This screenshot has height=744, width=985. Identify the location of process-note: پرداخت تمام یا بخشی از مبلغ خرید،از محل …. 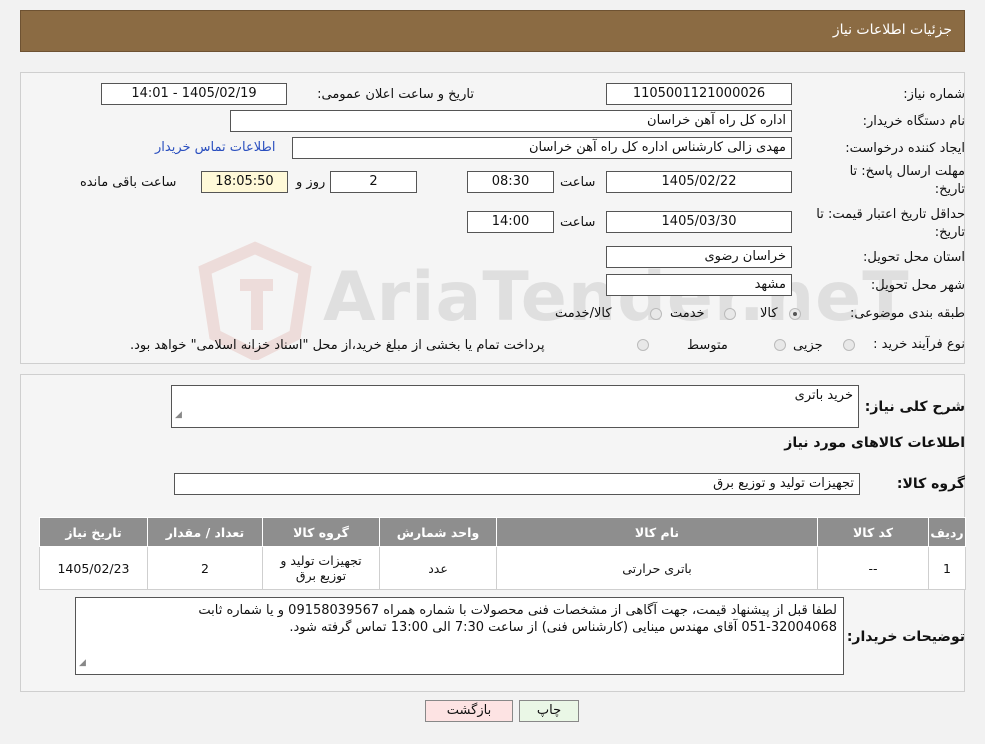
(337, 345).